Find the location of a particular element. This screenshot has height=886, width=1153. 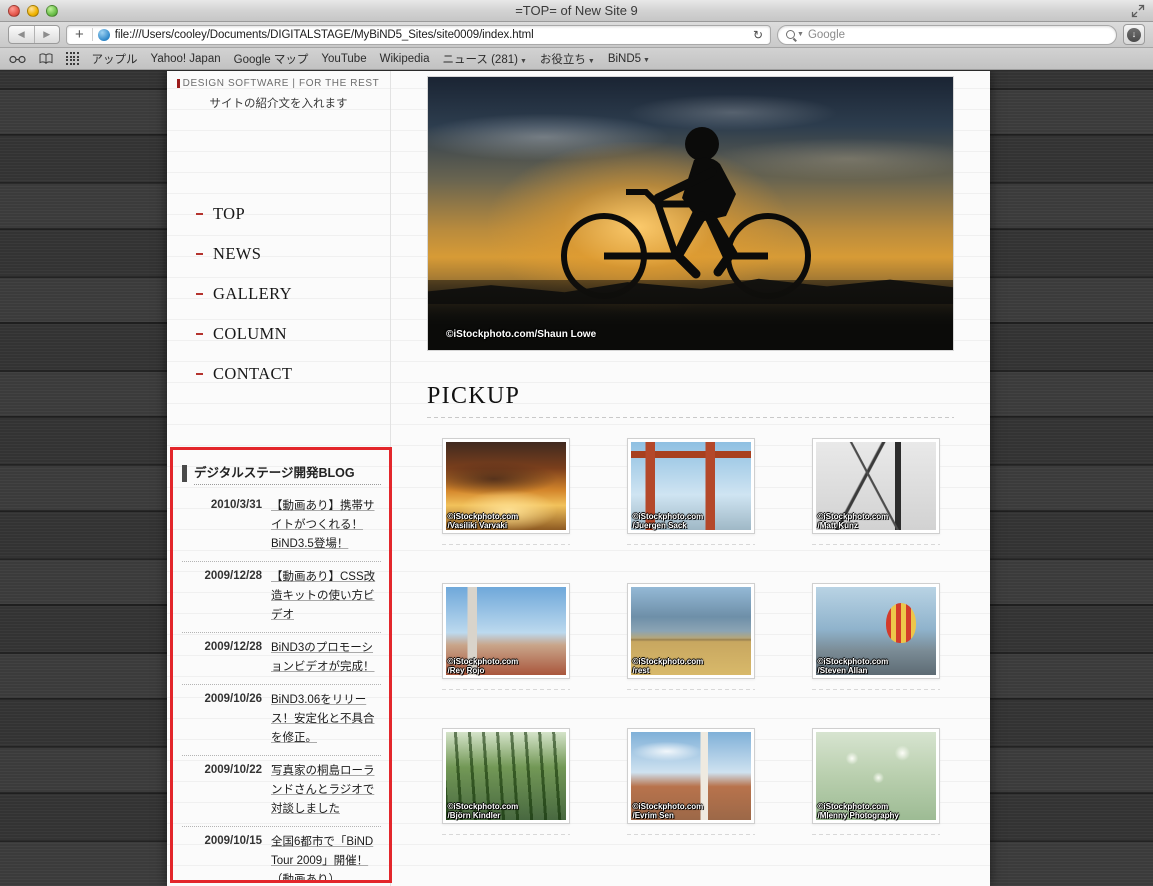

blog-entry-link: 写真家の桐島ローランドさんとラジオで対談しました is located at coordinates (326, 790).